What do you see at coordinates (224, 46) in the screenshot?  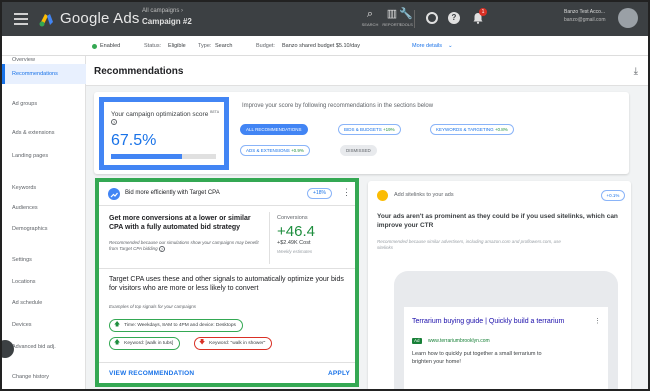 I see `type-value: Search` at bounding box center [224, 46].